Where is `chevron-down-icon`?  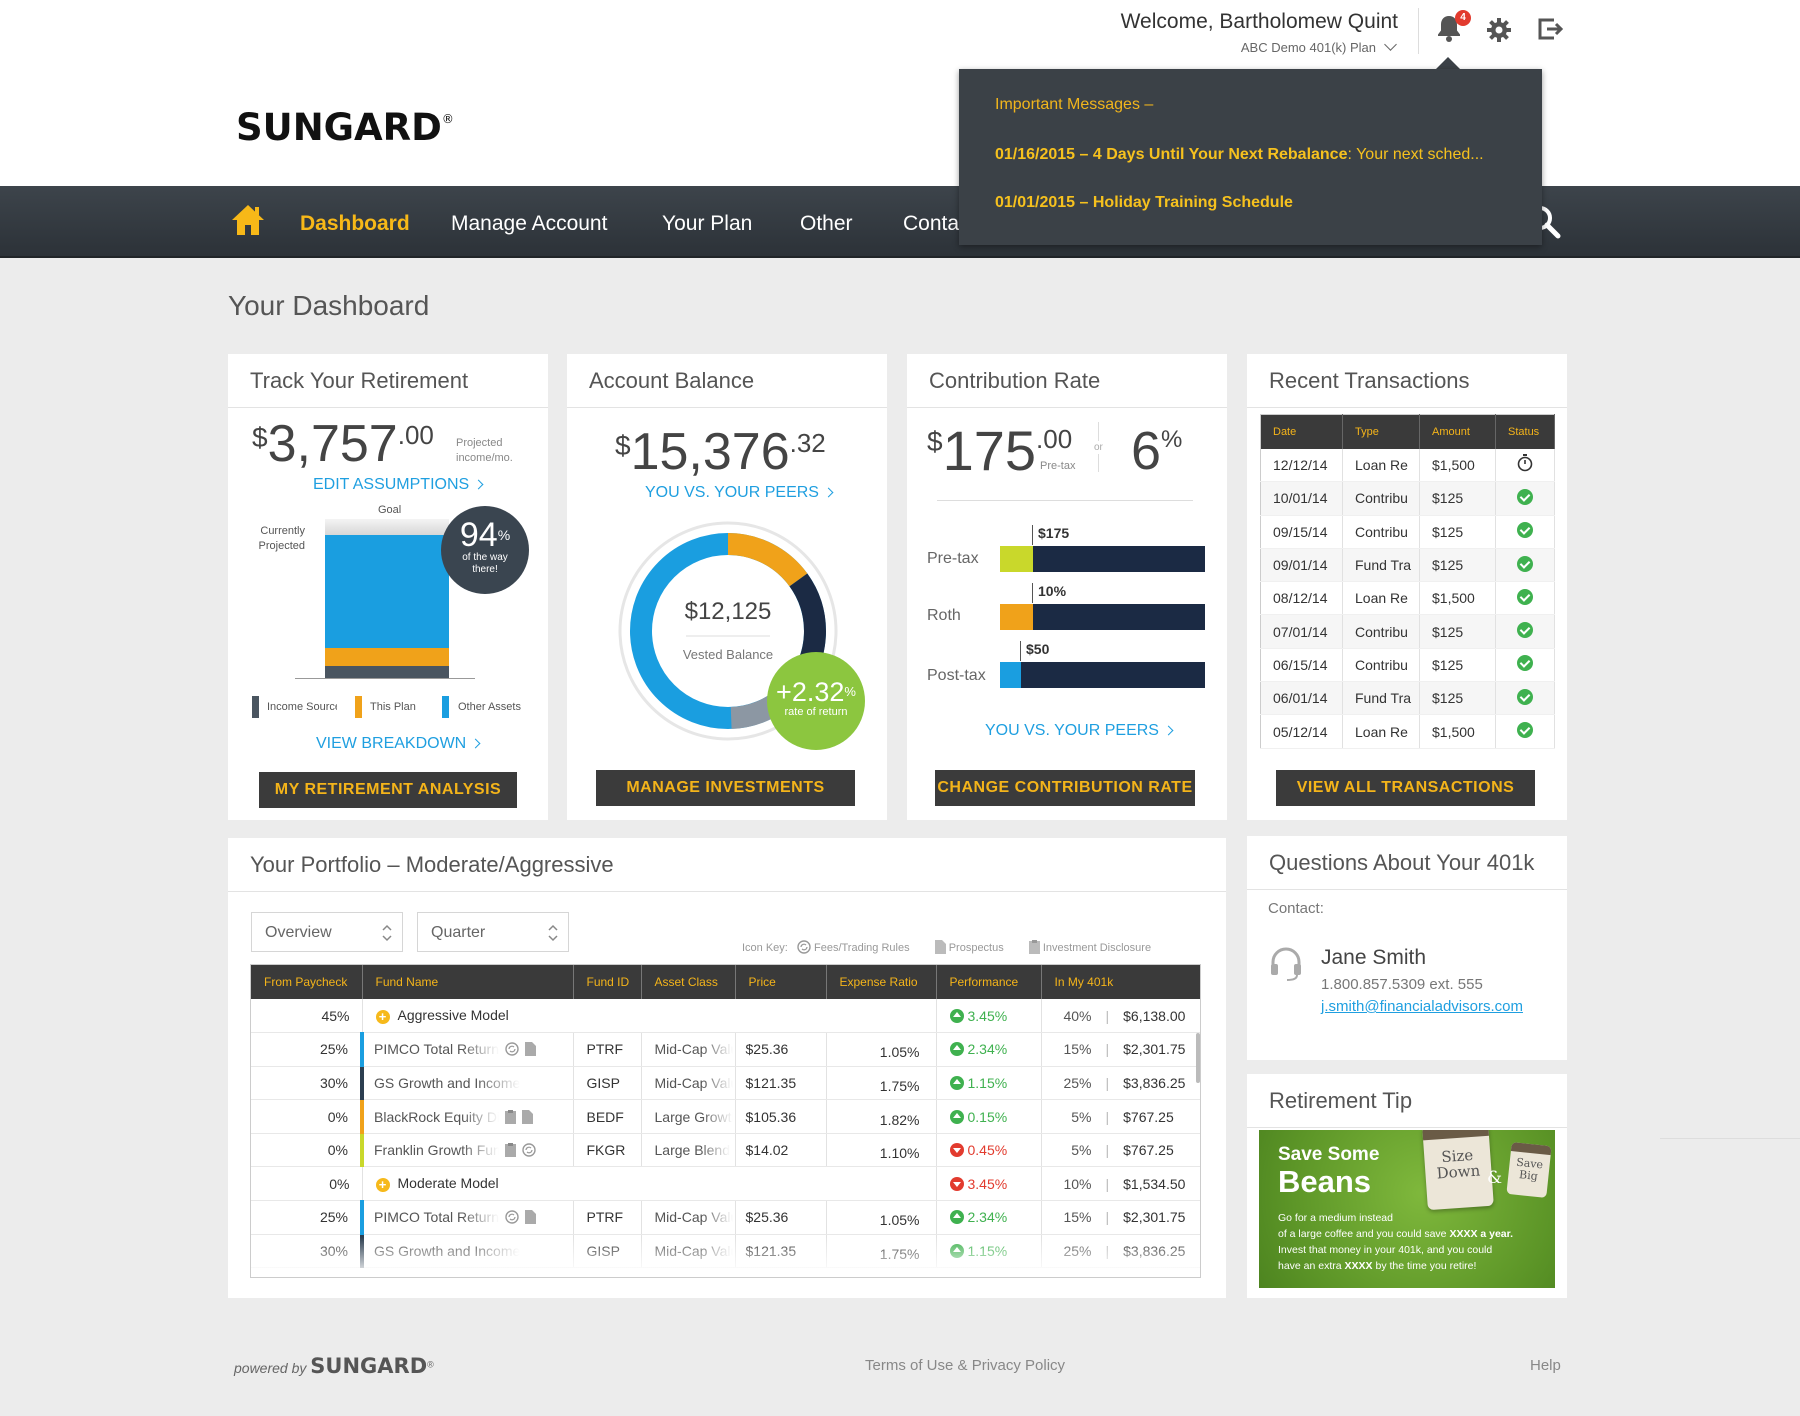 chevron-down-icon is located at coordinates (1390, 44).